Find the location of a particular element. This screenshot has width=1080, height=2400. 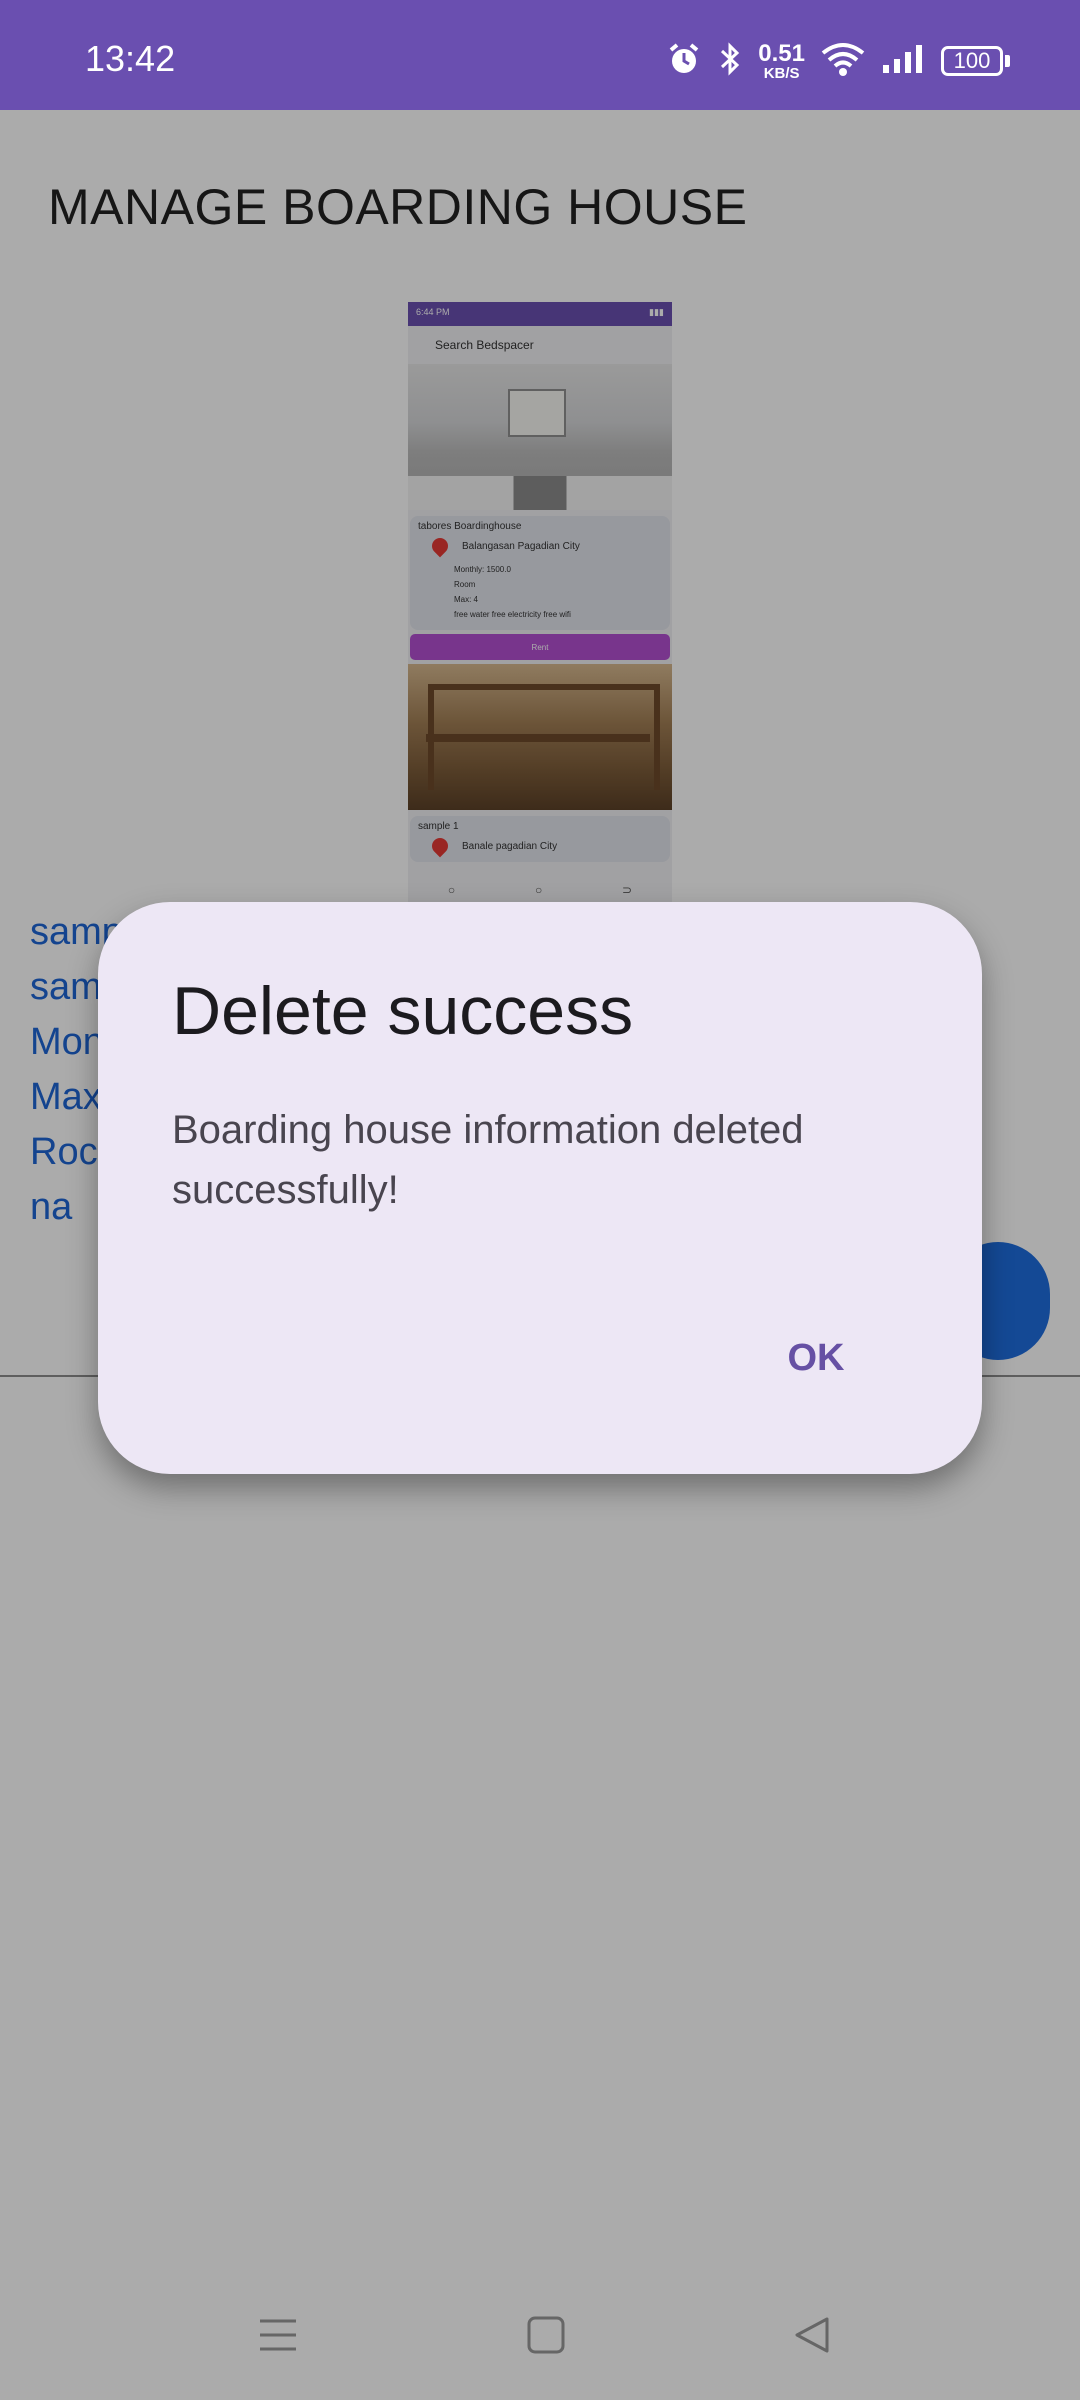

network-speed-value: 0.51 is located at coordinates (781, 53).